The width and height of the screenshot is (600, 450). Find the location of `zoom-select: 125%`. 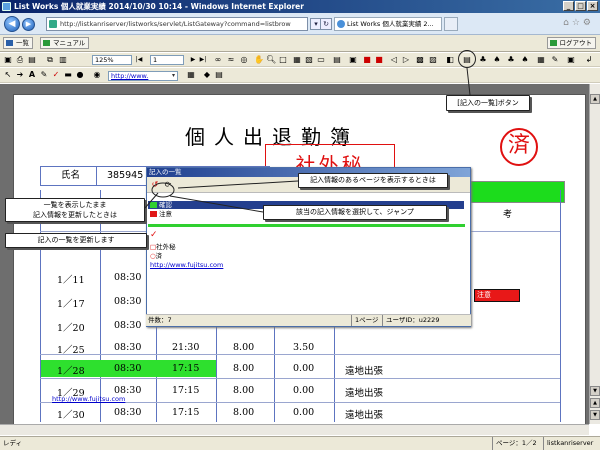

zoom-select: 125% is located at coordinates (112, 60).